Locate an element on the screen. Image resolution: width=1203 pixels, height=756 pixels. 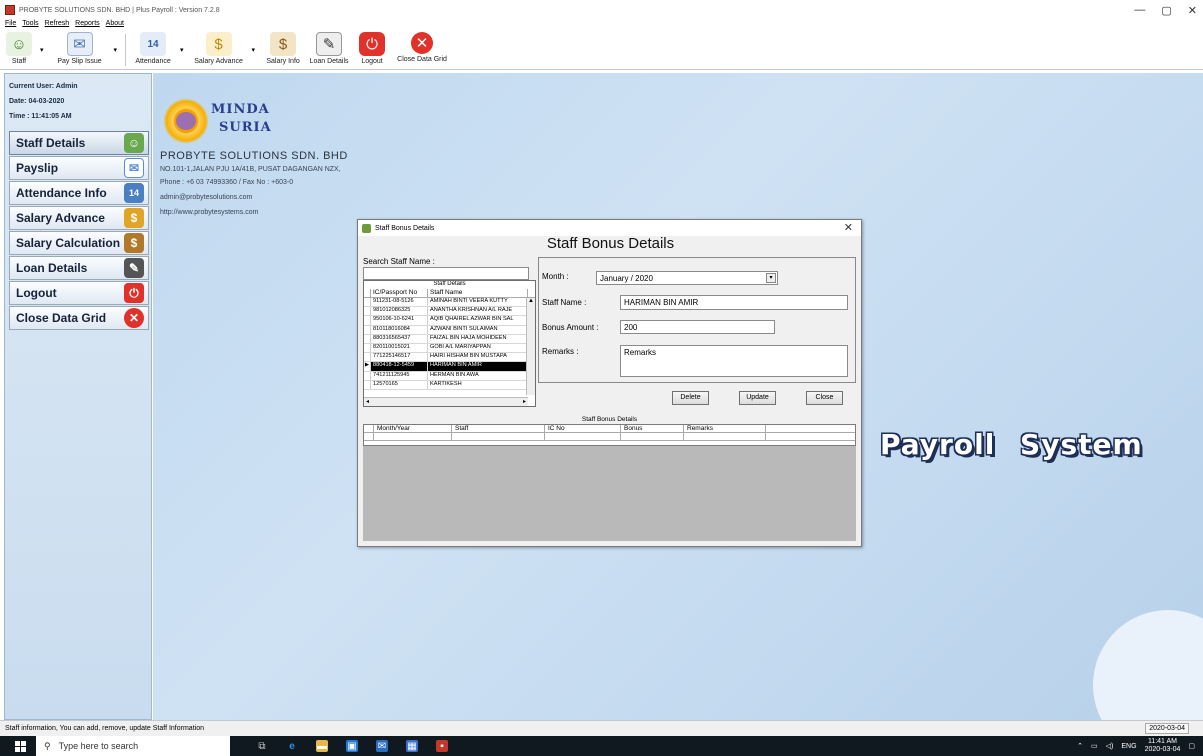
table-row: 741211125945 HERMAN BIN AWA is located at coordinates (449, 376).